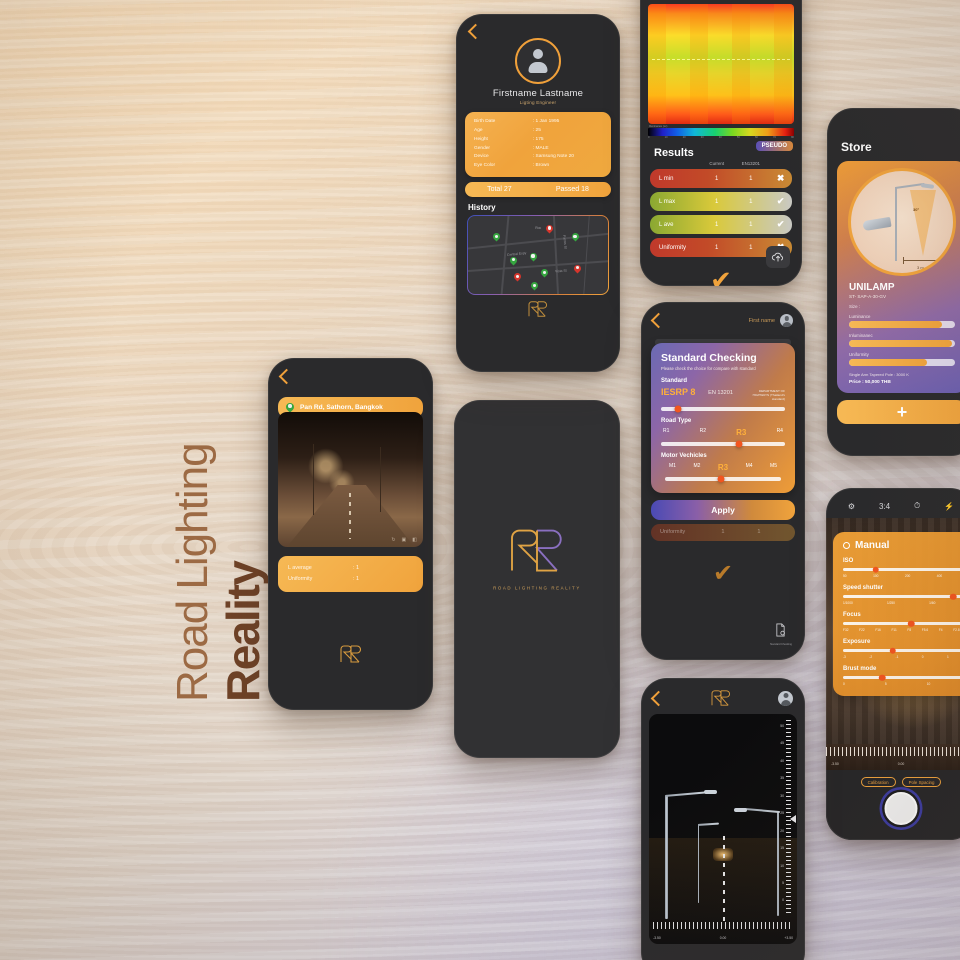 This screenshot has width=960, height=960. What do you see at coordinates (857, 642) in the screenshot?
I see `slider-label-exposure: Exposure` at bounding box center [857, 642].